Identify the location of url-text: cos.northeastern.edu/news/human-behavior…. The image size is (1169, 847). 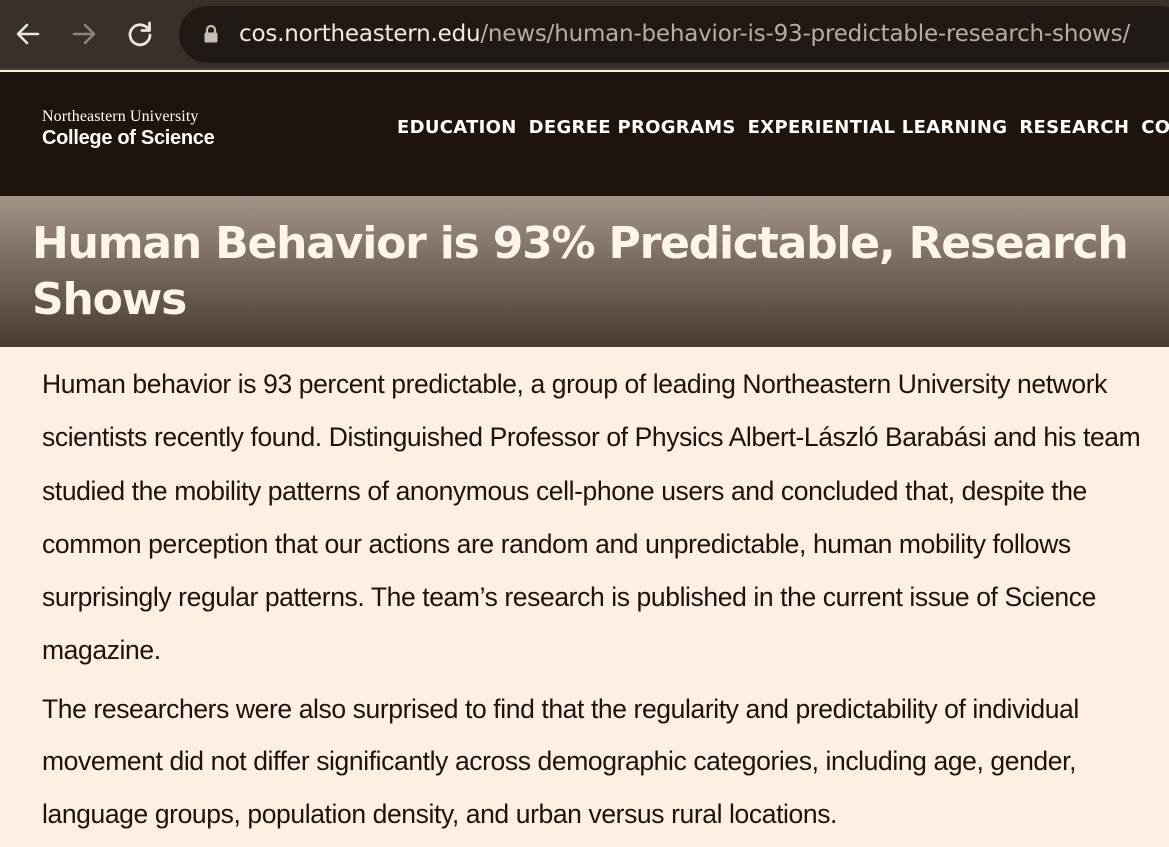
(684, 34).